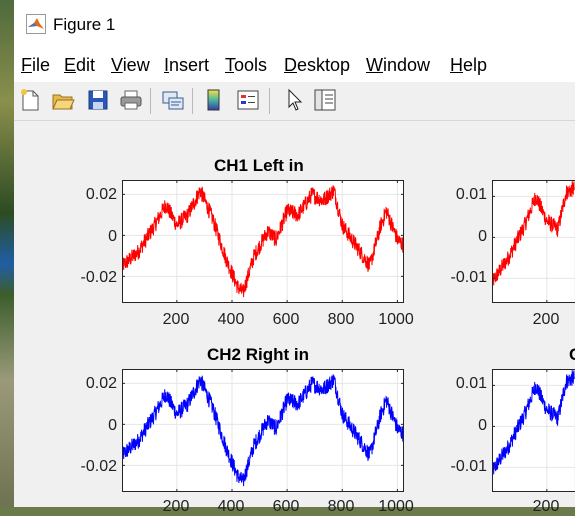  I want to click on link-plot-icon, so click(173, 100).